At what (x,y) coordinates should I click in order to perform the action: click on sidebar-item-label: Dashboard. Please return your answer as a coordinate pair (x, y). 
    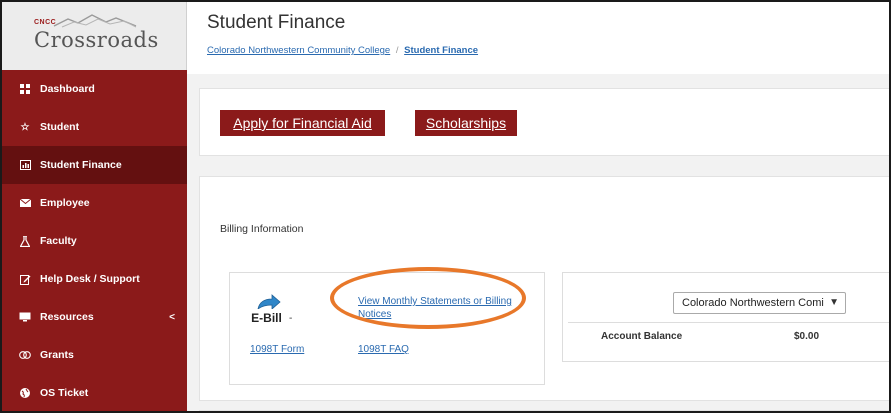
    Looking at the image, I should click on (67, 89).